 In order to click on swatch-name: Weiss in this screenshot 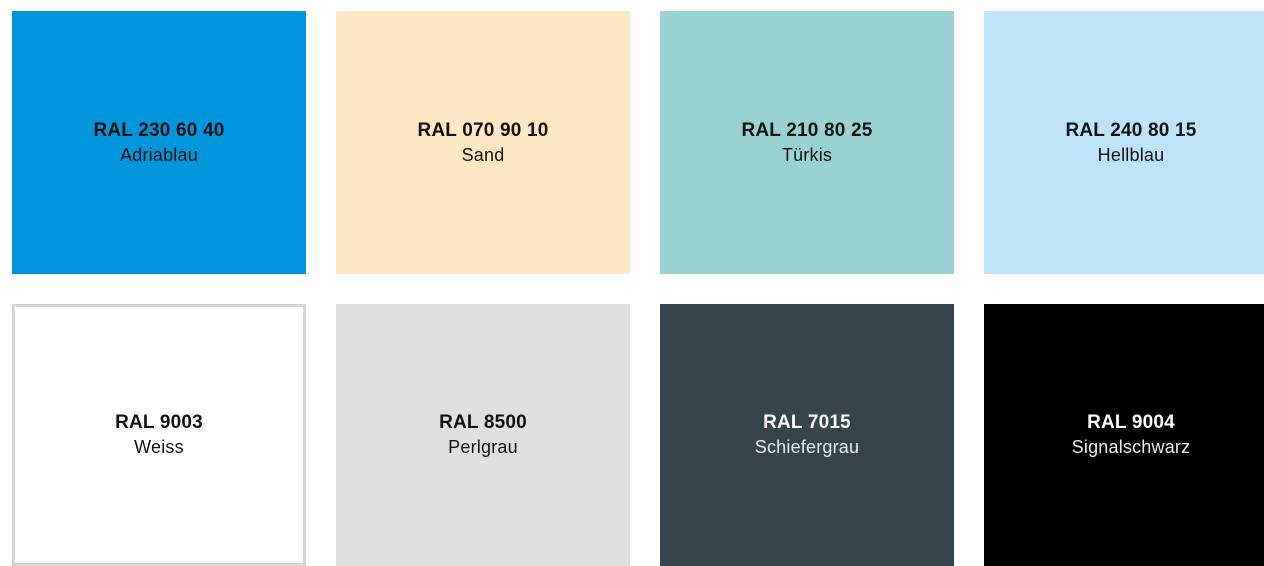, I will do `click(159, 447)`.